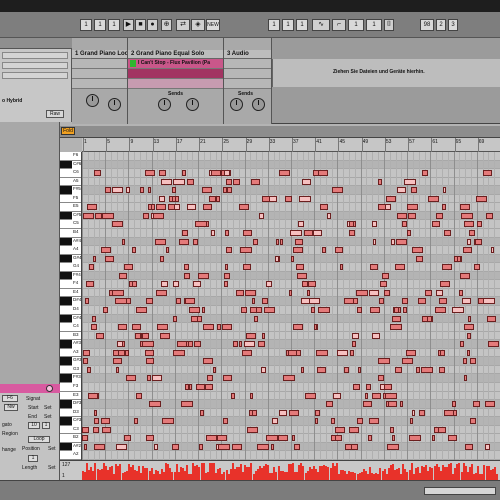 This screenshot has width=500, height=500. Describe the element at coordinates (198, 25) in the screenshot. I see `follow-icon: ◈` at that location.